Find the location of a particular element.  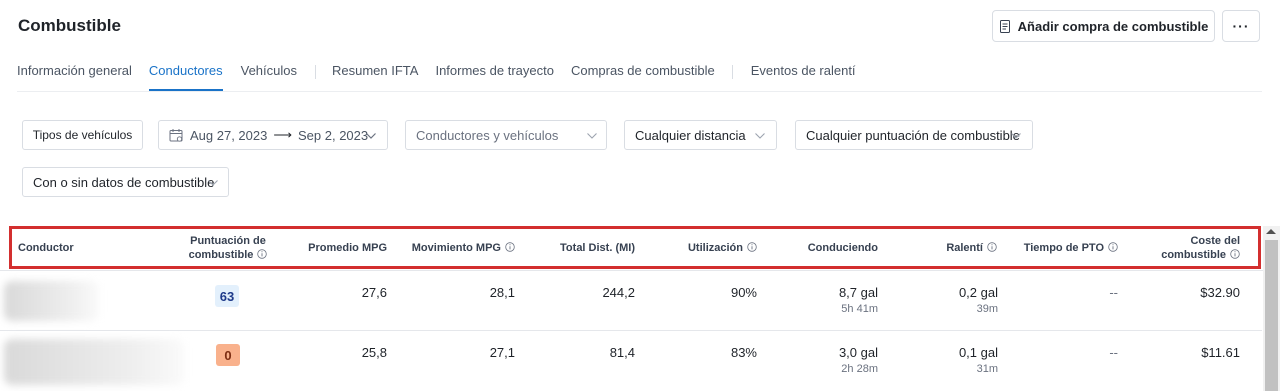

tab-resumen-ifta: Resumen IFTA is located at coordinates (375, 77).